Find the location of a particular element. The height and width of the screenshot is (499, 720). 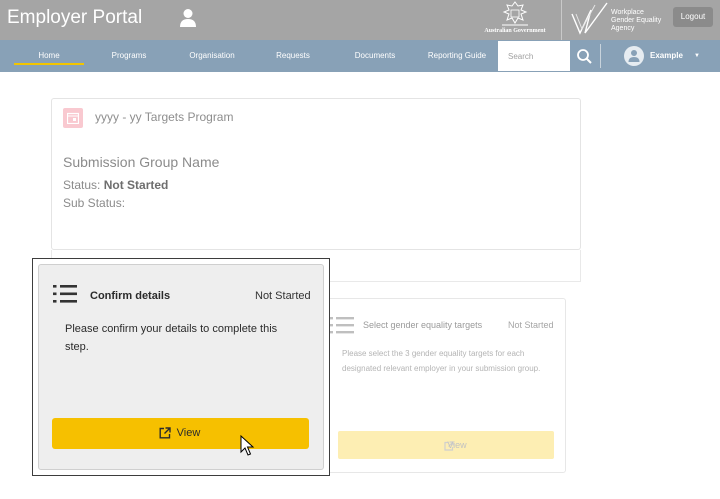

nav-item-organisation: Organisation is located at coordinates (212, 56).